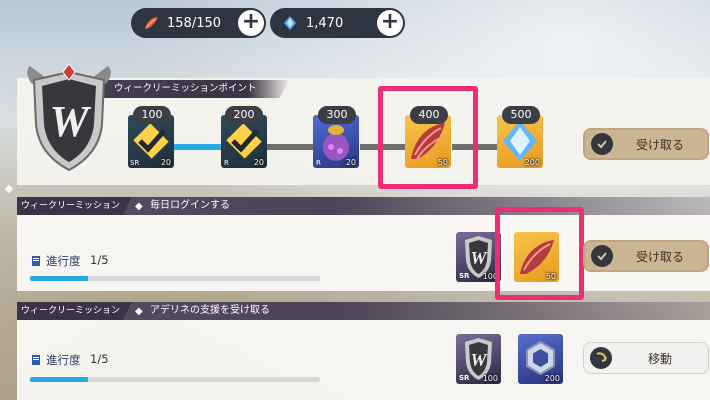 This screenshot has width=710, height=400. I want to click on mission-1-title: 毎日ログインする, so click(190, 205).